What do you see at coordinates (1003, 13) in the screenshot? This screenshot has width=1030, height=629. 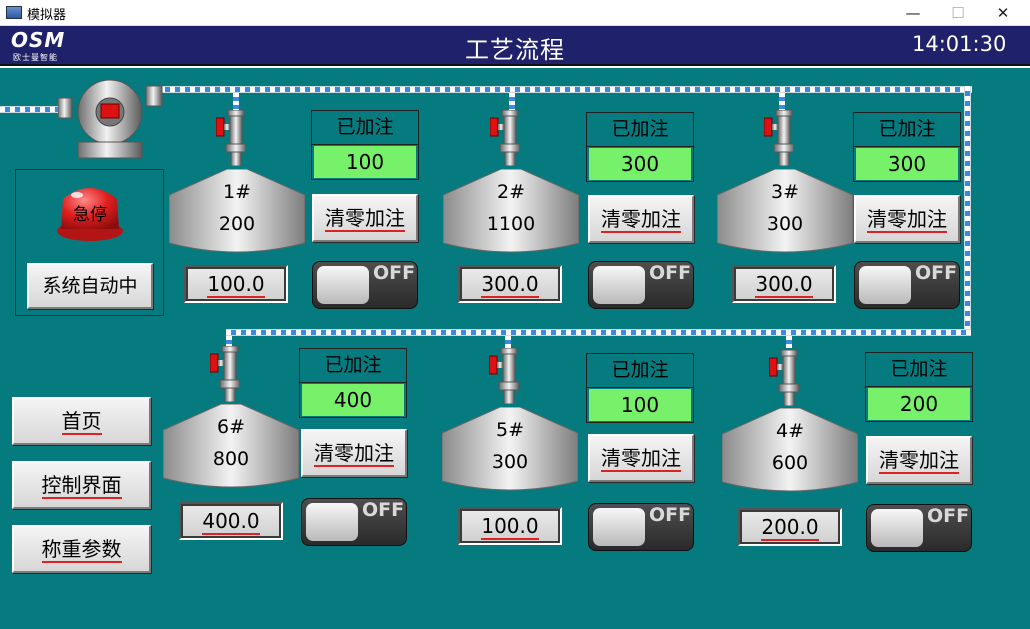 I see `close-button: ✕` at bounding box center [1003, 13].